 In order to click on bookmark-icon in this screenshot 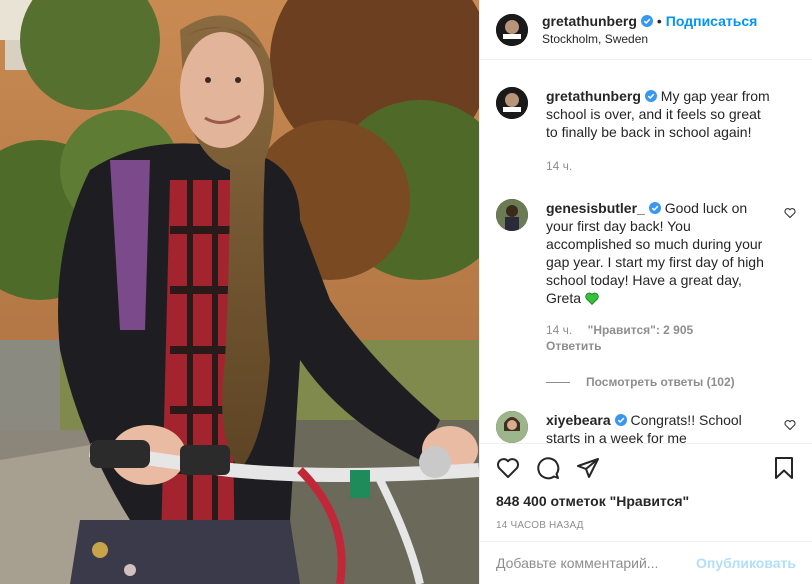, I will do `click(784, 468)`.